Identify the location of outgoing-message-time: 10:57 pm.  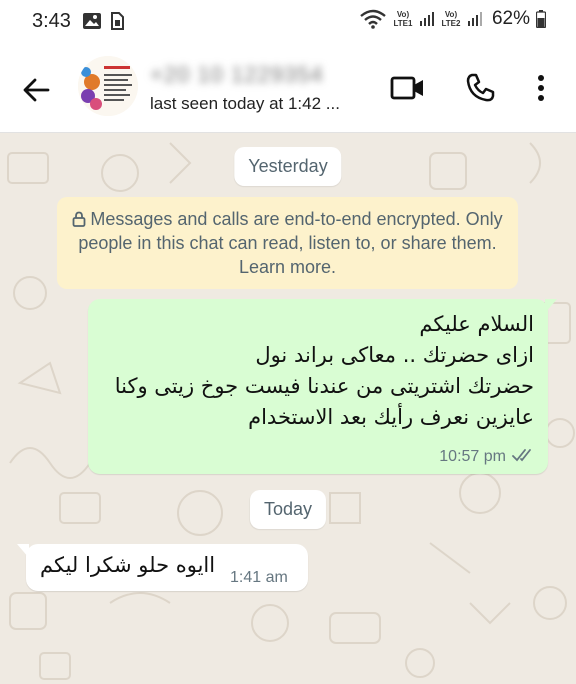
(472, 456).